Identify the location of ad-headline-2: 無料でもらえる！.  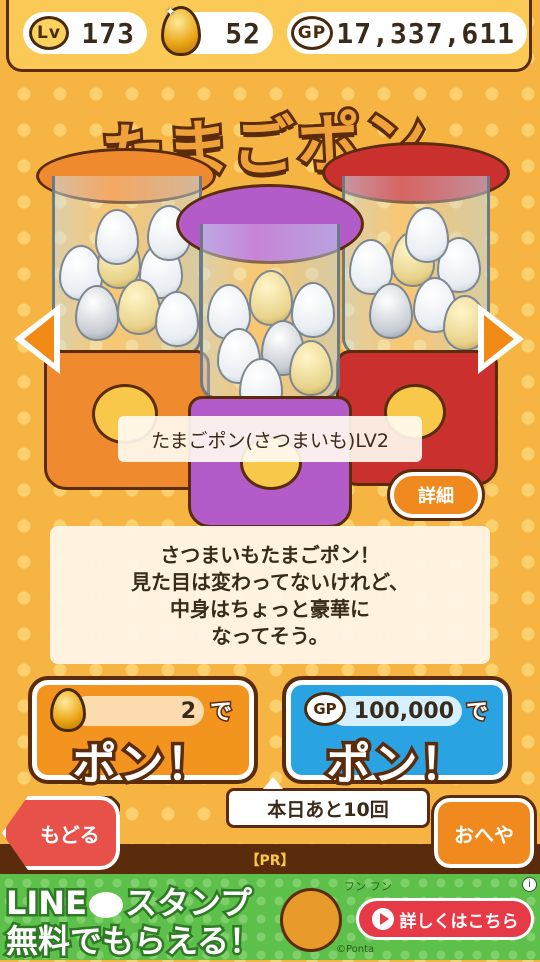
(133, 941).